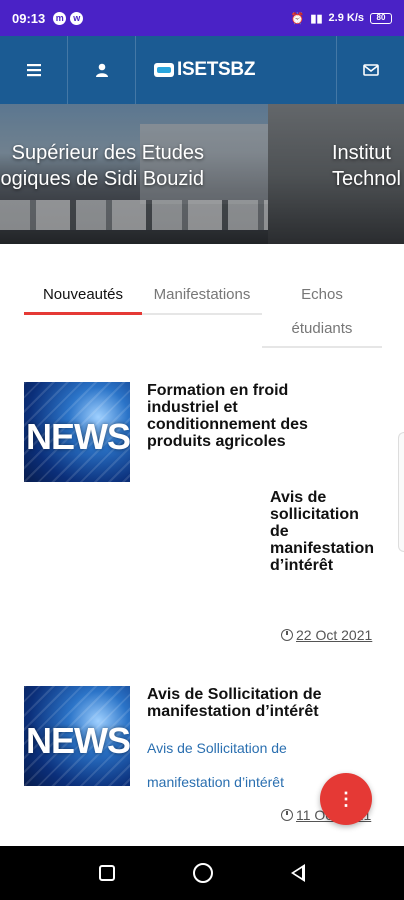 The width and height of the screenshot is (404, 900). I want to click on logo: ISETSBZ, so click(236, 70).